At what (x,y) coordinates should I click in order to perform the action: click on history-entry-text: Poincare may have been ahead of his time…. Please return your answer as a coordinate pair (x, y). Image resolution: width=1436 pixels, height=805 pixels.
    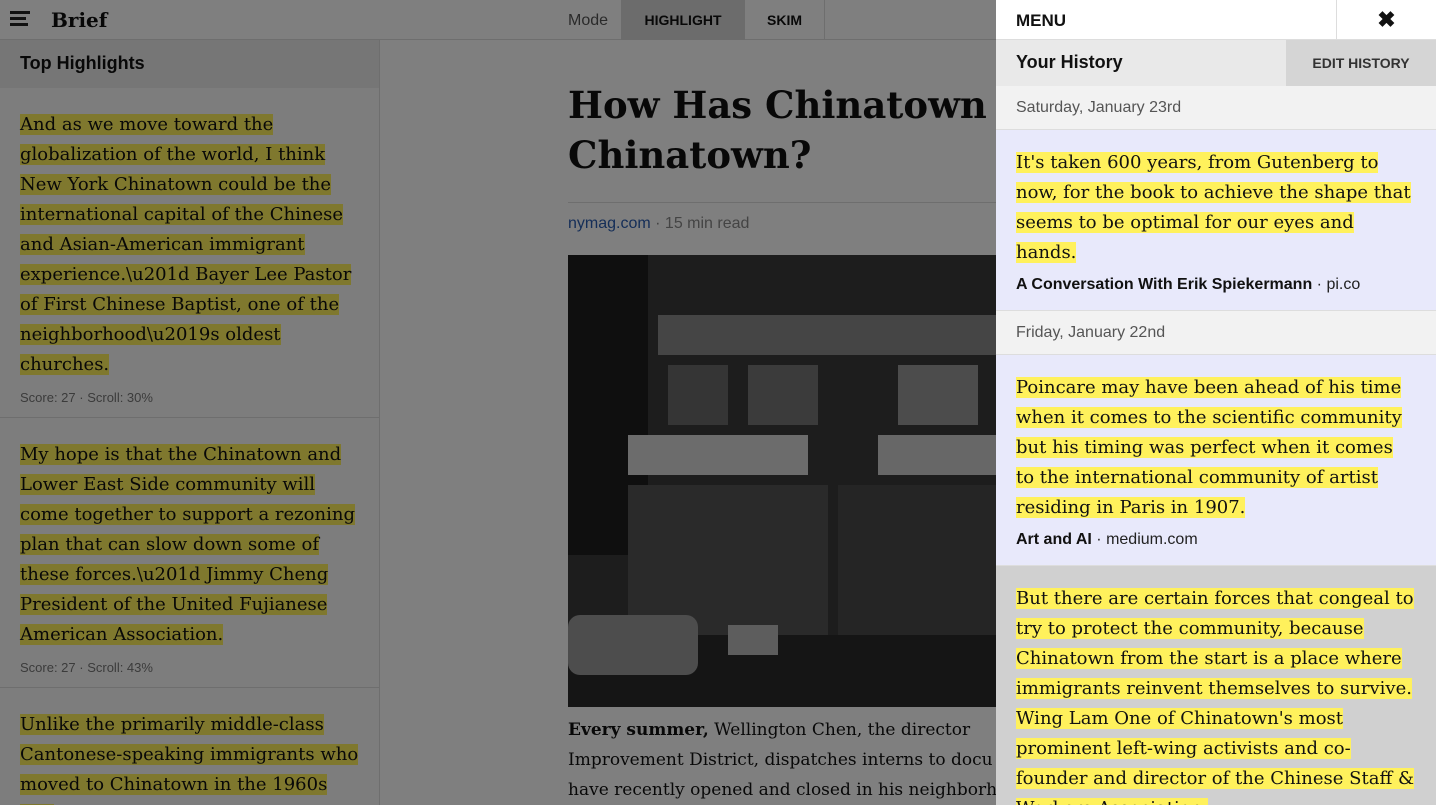
    Looking at the image, I should click on (1209, 447).